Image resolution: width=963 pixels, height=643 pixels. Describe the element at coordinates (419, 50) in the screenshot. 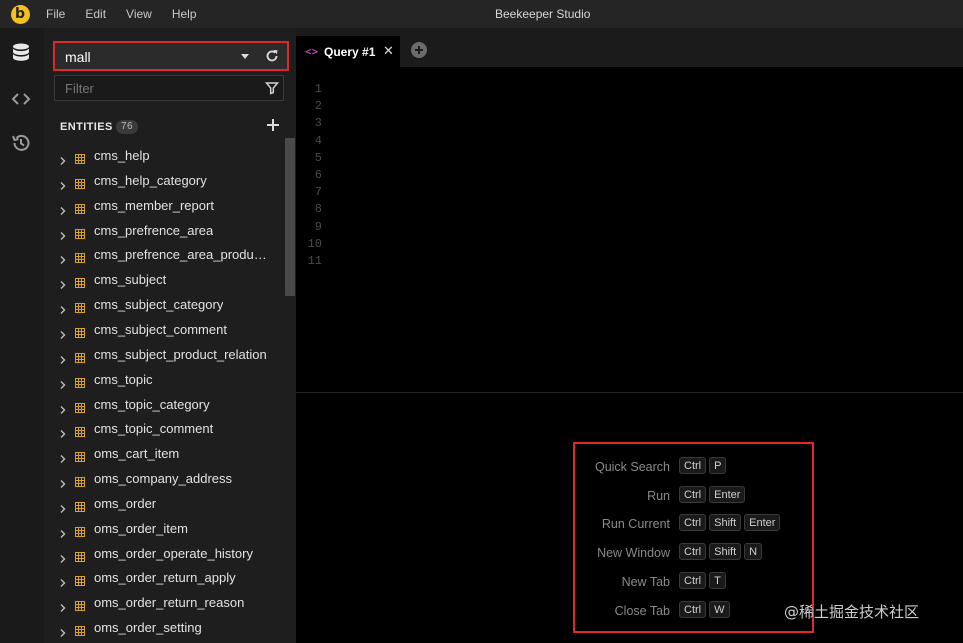

I see `add-tab-icon` at that location.